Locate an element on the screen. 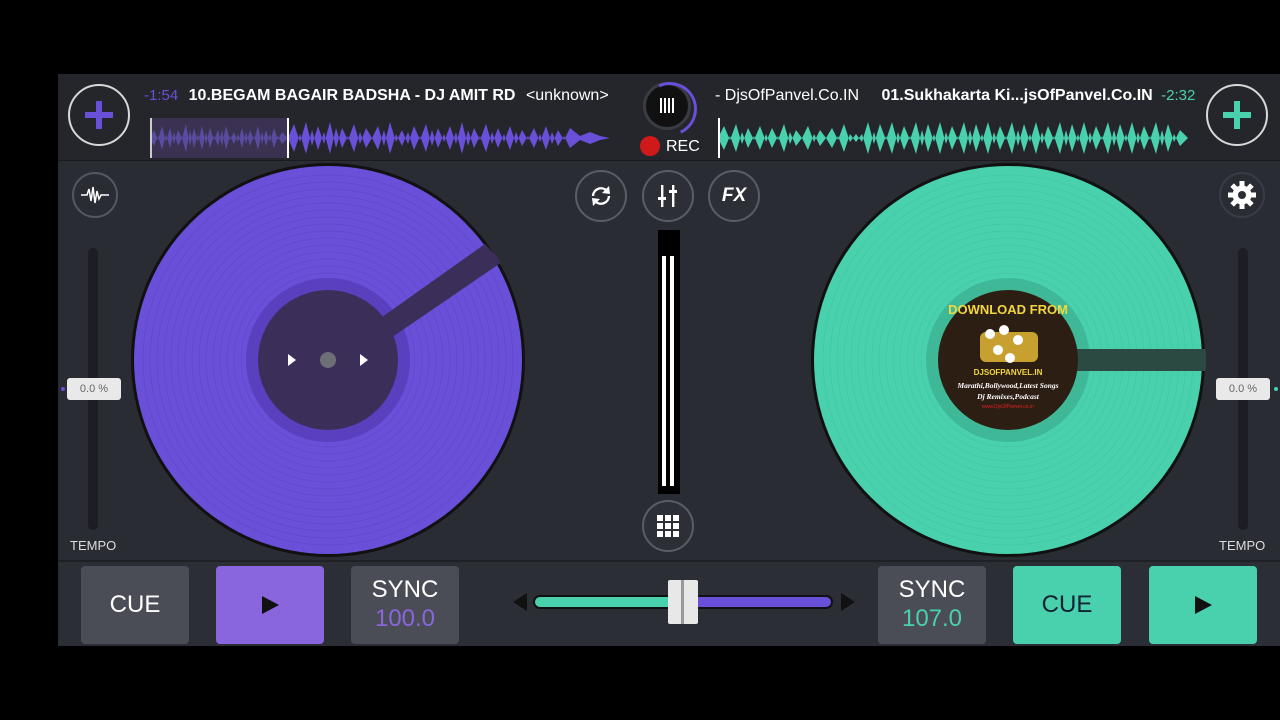  right-add-track-button is located at coordinates (1237, 115).